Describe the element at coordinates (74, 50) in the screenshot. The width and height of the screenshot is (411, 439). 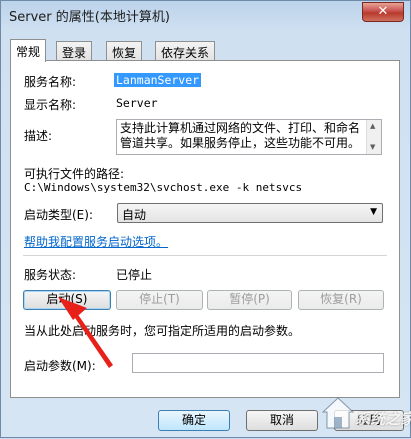
I see `tab-logon: 登录` at that location.